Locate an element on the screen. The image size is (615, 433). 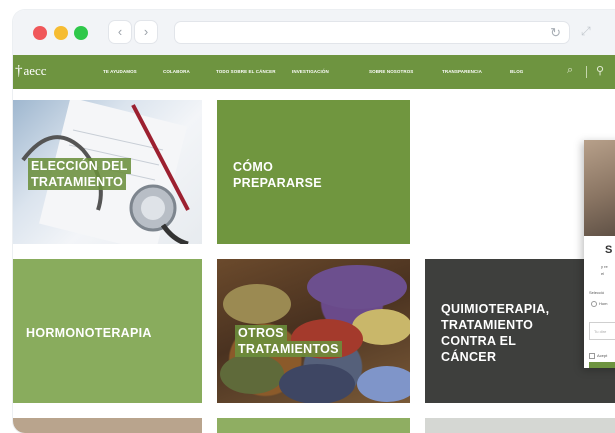
address-bar: ↻ is located at coordinates (372, 32).